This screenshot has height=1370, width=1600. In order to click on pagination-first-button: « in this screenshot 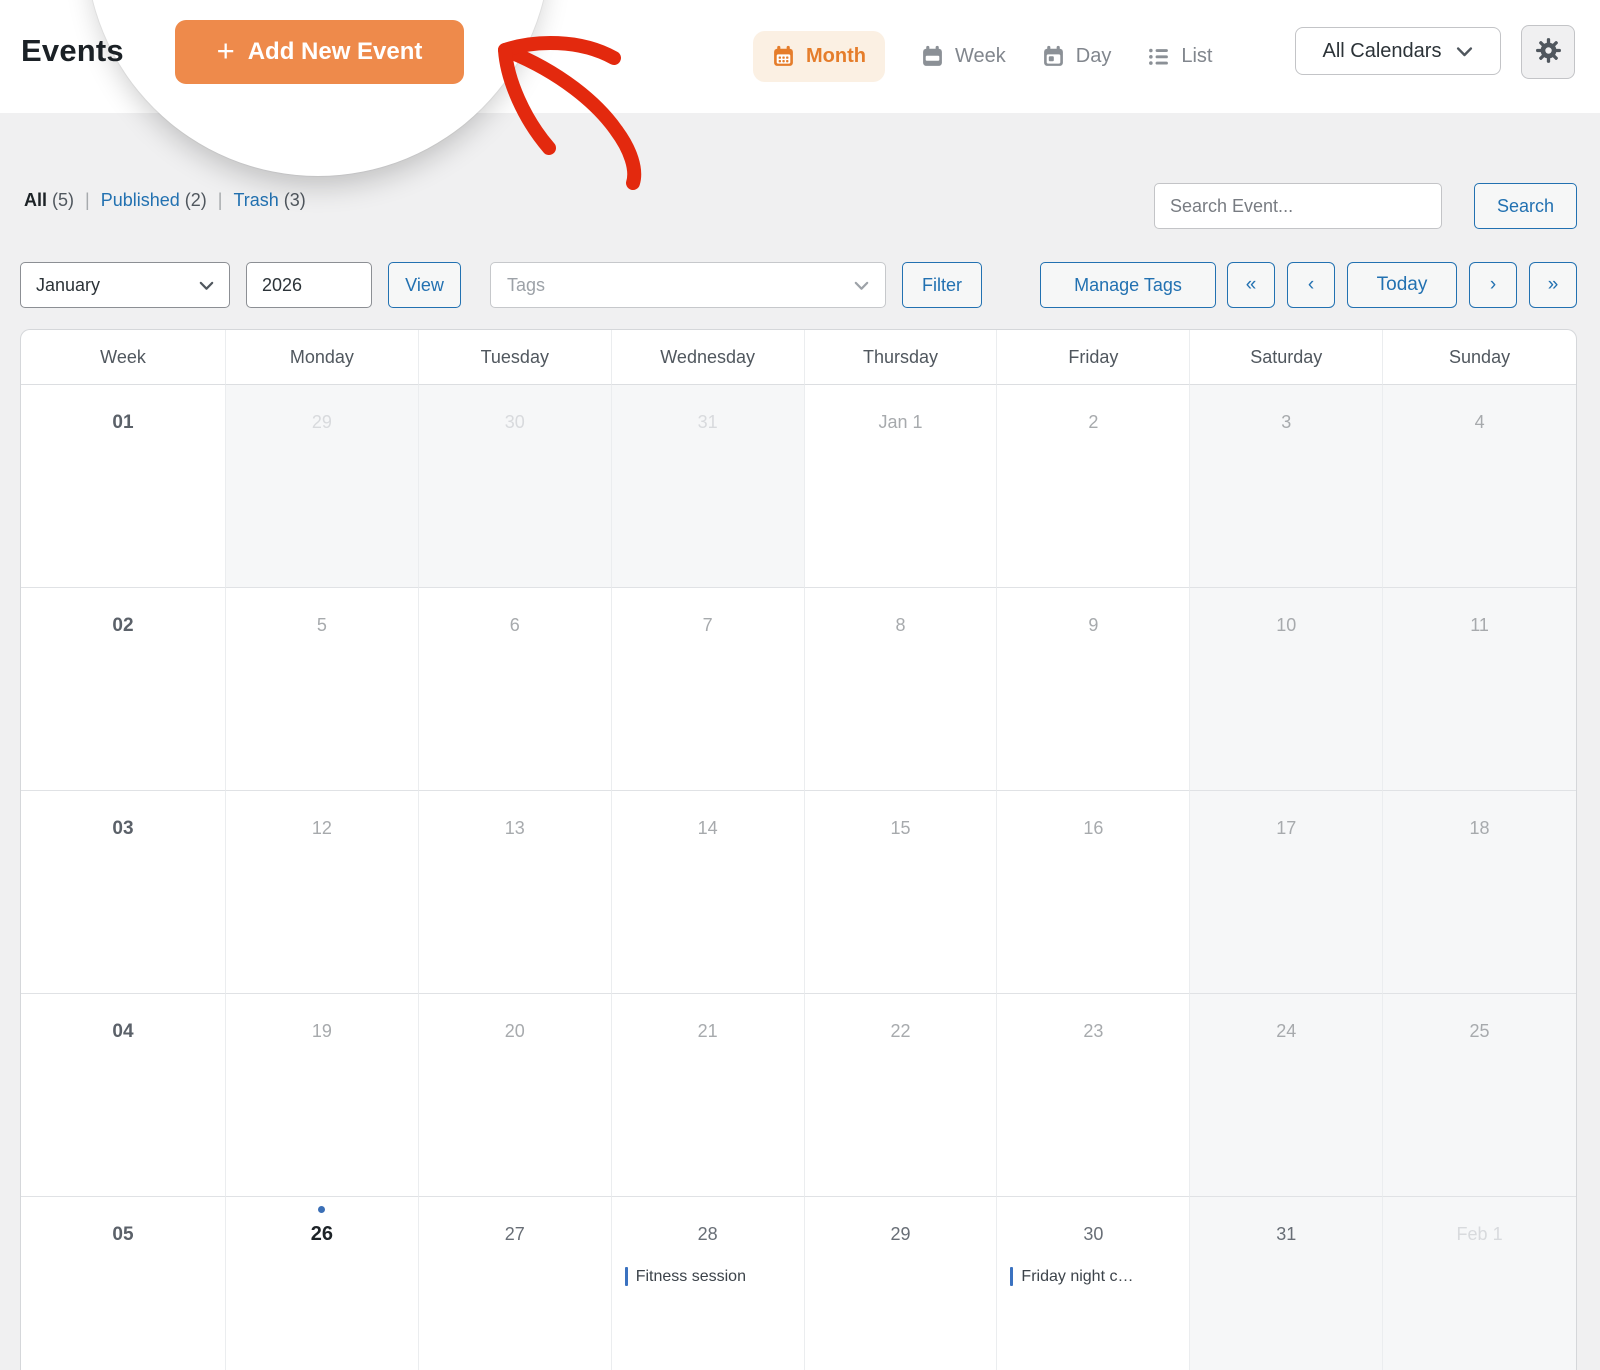, I will do `click(1251, 285)`.